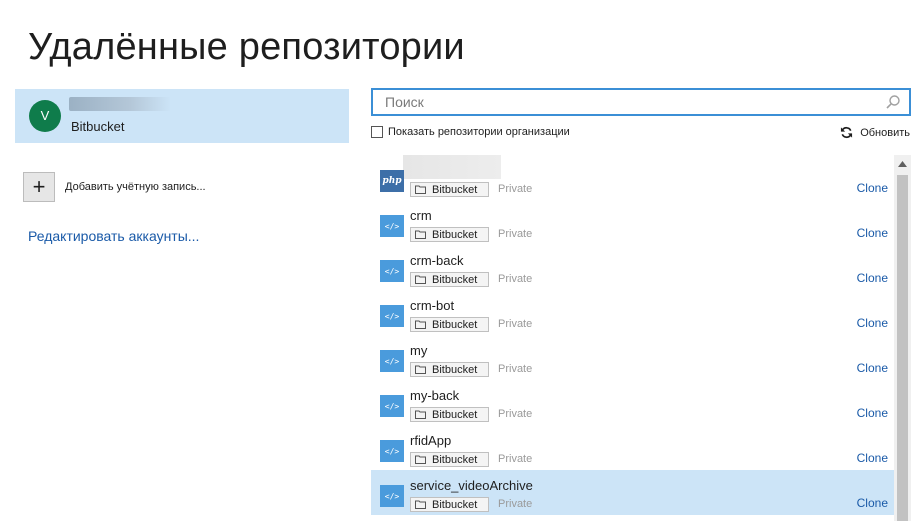  I want to click on chevron-up-icon, so click(902, 163).